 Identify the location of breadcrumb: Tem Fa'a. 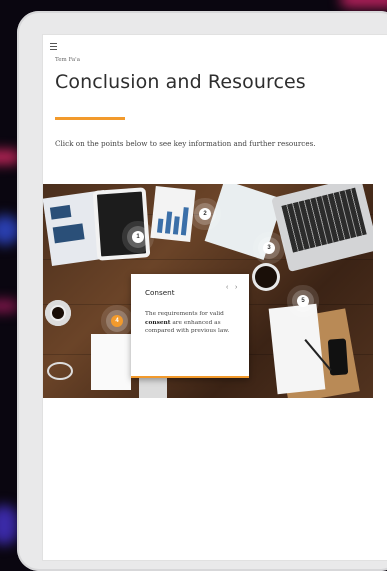
(67, 60).